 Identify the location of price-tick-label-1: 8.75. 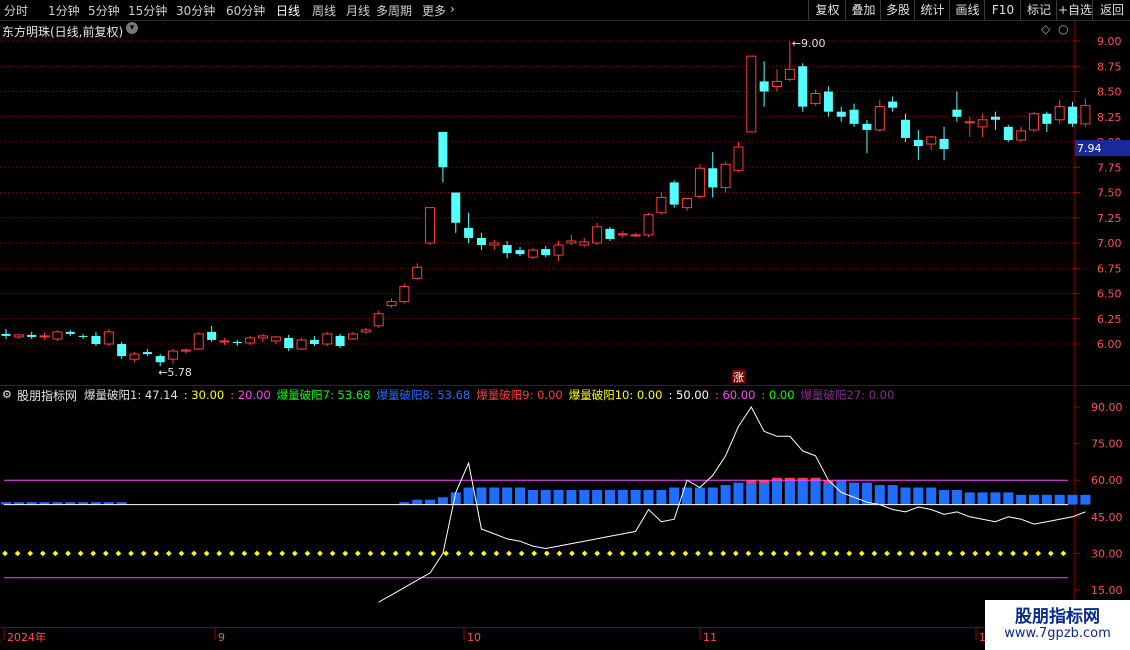
(1109, 66).